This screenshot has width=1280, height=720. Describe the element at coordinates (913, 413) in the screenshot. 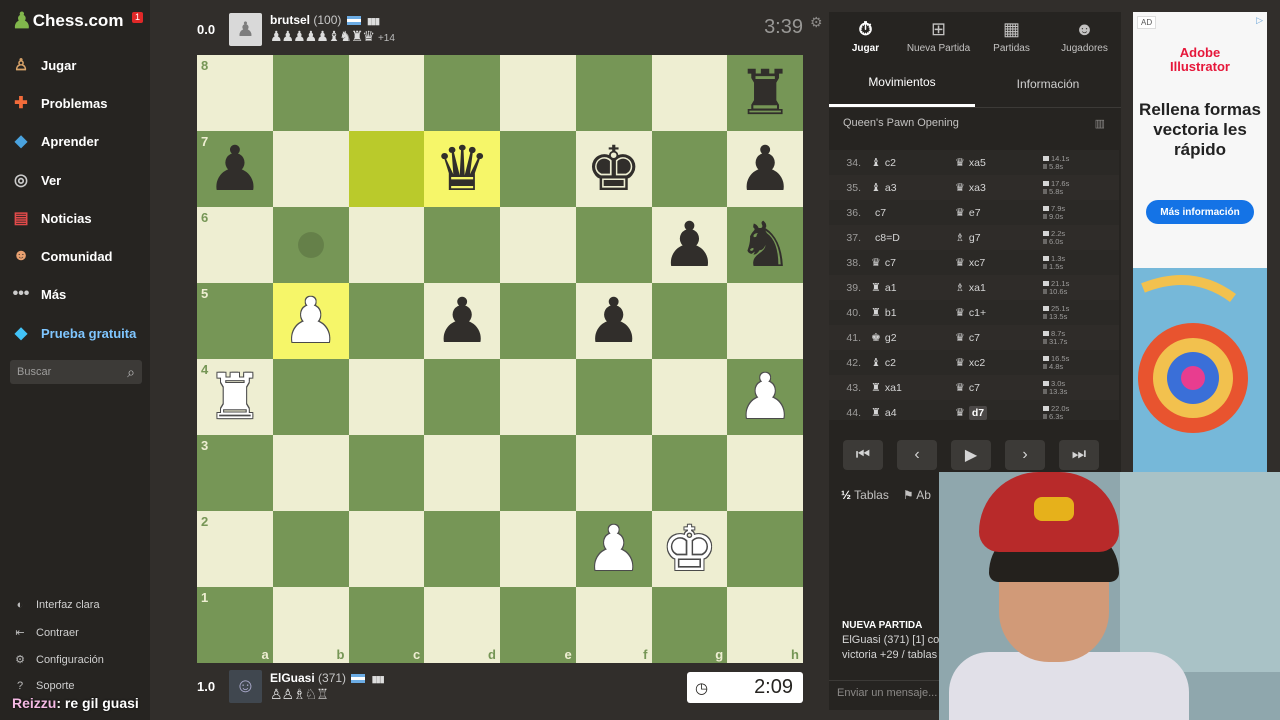

I see `white-move: ♜ a4` at that location.